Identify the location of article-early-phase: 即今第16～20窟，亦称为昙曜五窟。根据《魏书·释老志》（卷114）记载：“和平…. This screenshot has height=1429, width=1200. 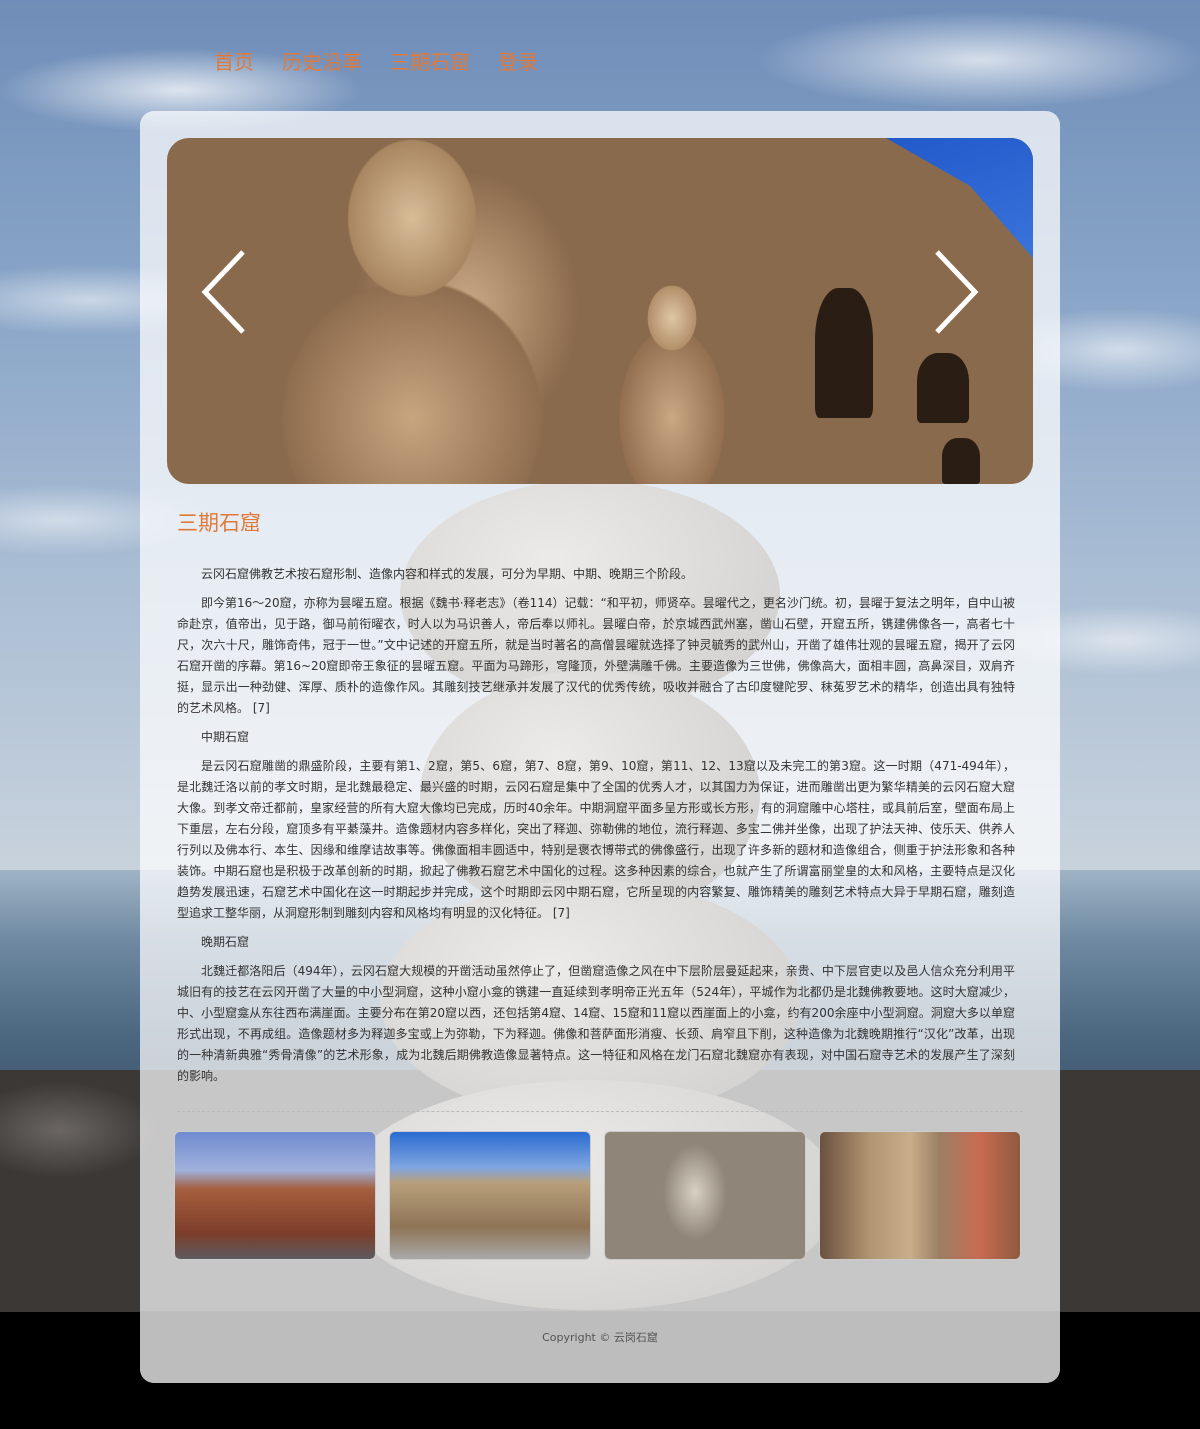
(596, 655).